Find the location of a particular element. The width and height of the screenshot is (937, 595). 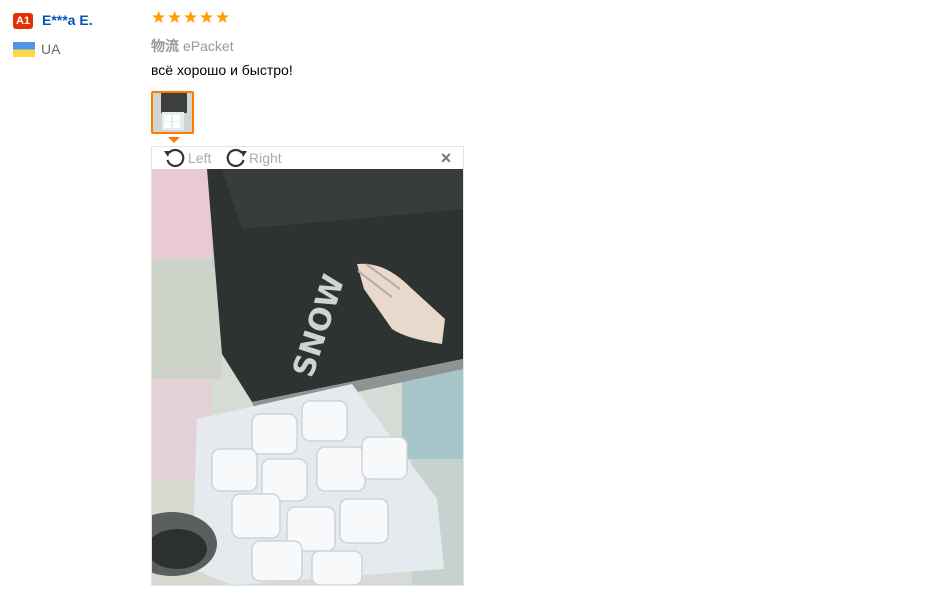

star-rating: ★ ★ ★ ★ ★ is located at coordinates (191, 18).